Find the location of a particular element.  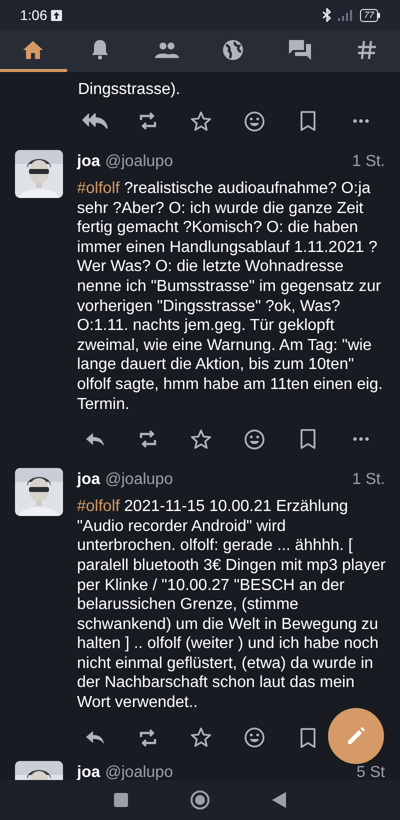

hashtag-icon is located at coordinates (366, 50).